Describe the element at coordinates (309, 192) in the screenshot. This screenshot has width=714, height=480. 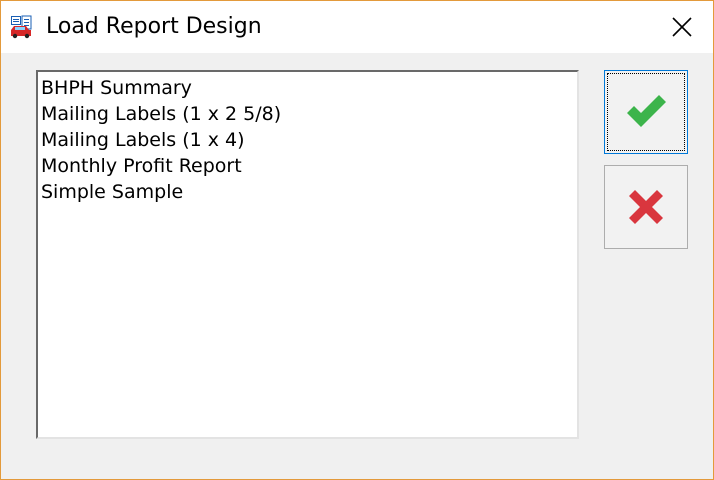
I see `list-item: Simple Sample` at that location.